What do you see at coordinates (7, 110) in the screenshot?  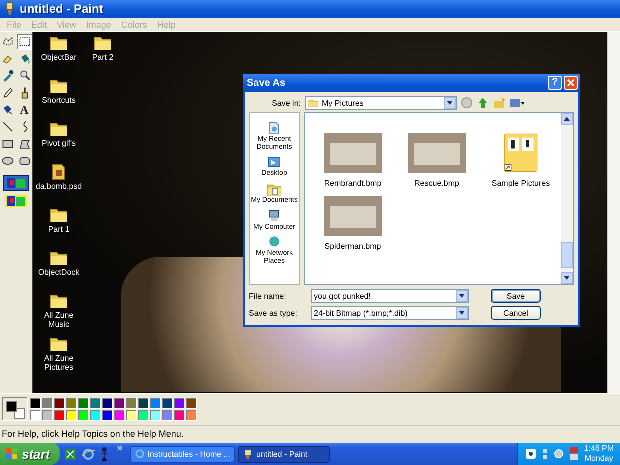 I see `airbrush-icon` at bounding box center [7, 110].